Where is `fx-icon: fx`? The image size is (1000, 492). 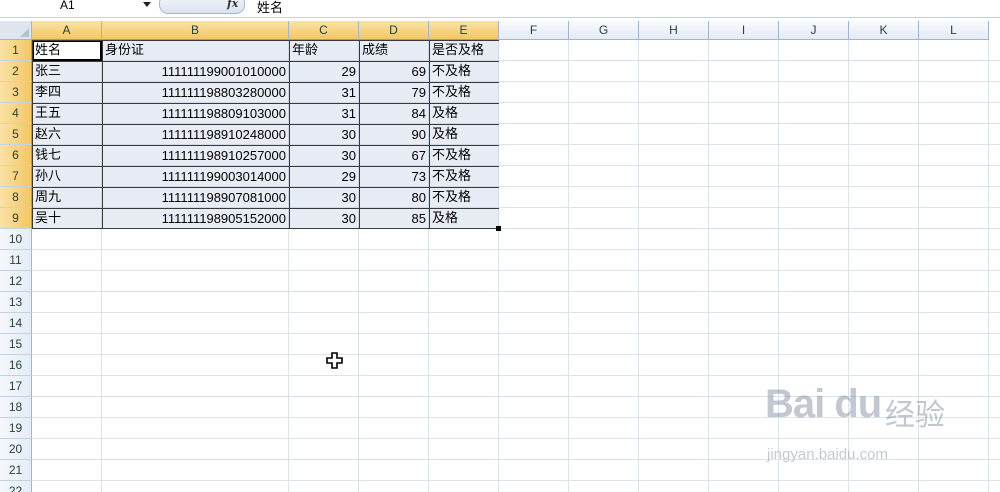 fx-icon: fx is located at coordinates (232, 5).